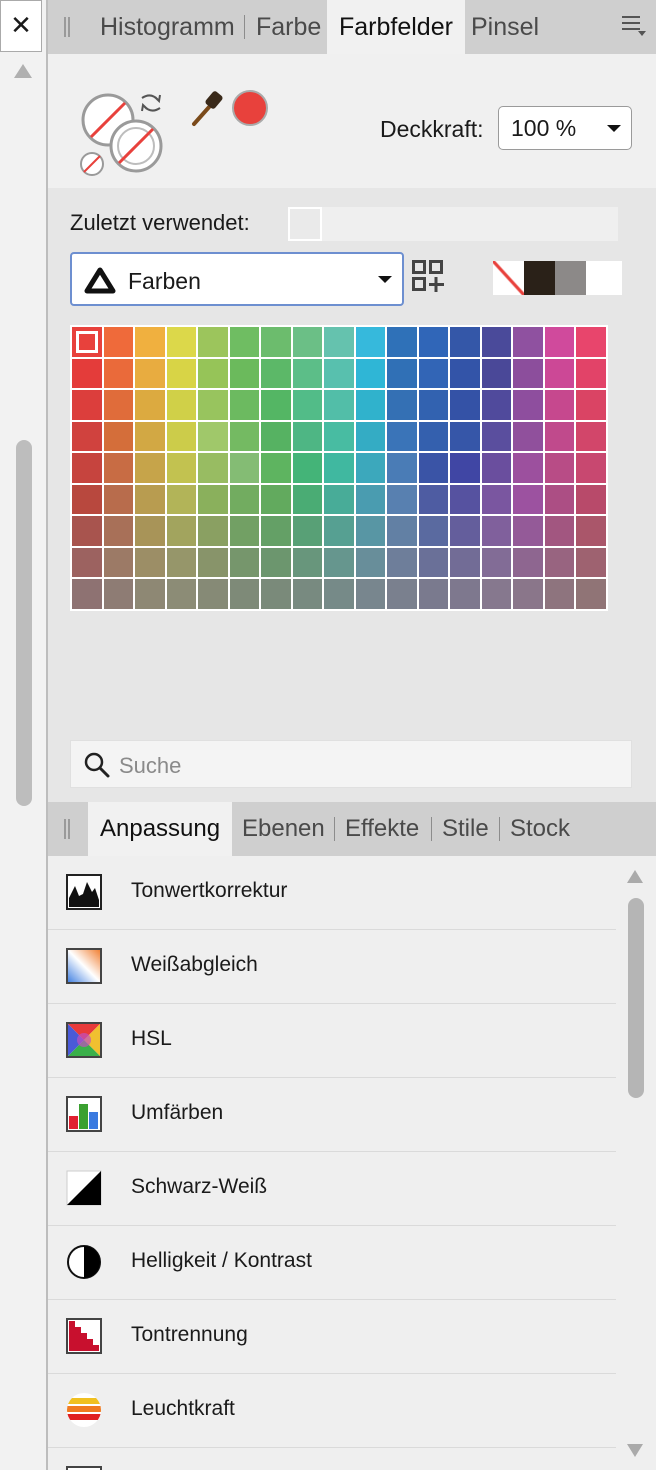  What do you see at coordinates (351, 764) in the screenshot?
I see `search-input: Suche` at bounding box center [351, 764].